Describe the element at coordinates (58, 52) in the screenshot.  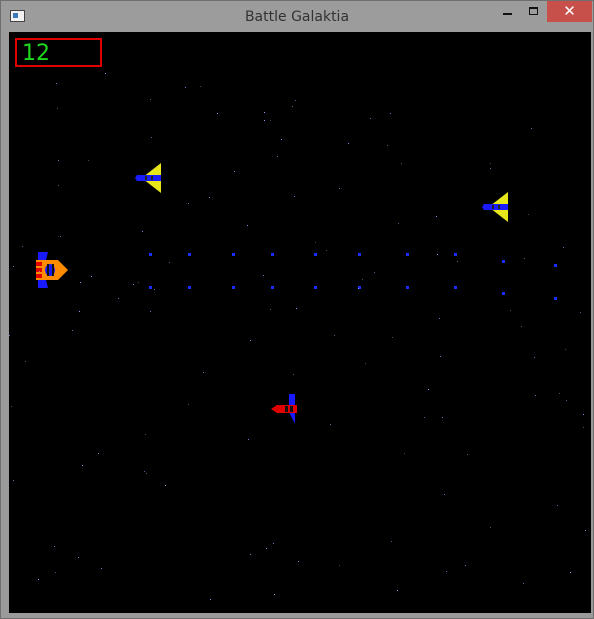
I see `score-box: 12` at that location.